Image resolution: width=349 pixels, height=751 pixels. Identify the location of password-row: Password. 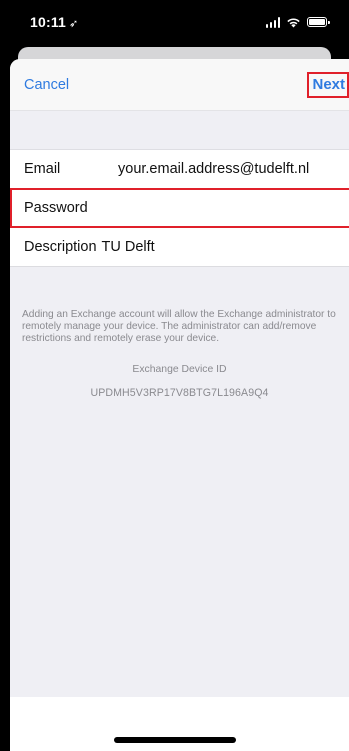
(179, 208).